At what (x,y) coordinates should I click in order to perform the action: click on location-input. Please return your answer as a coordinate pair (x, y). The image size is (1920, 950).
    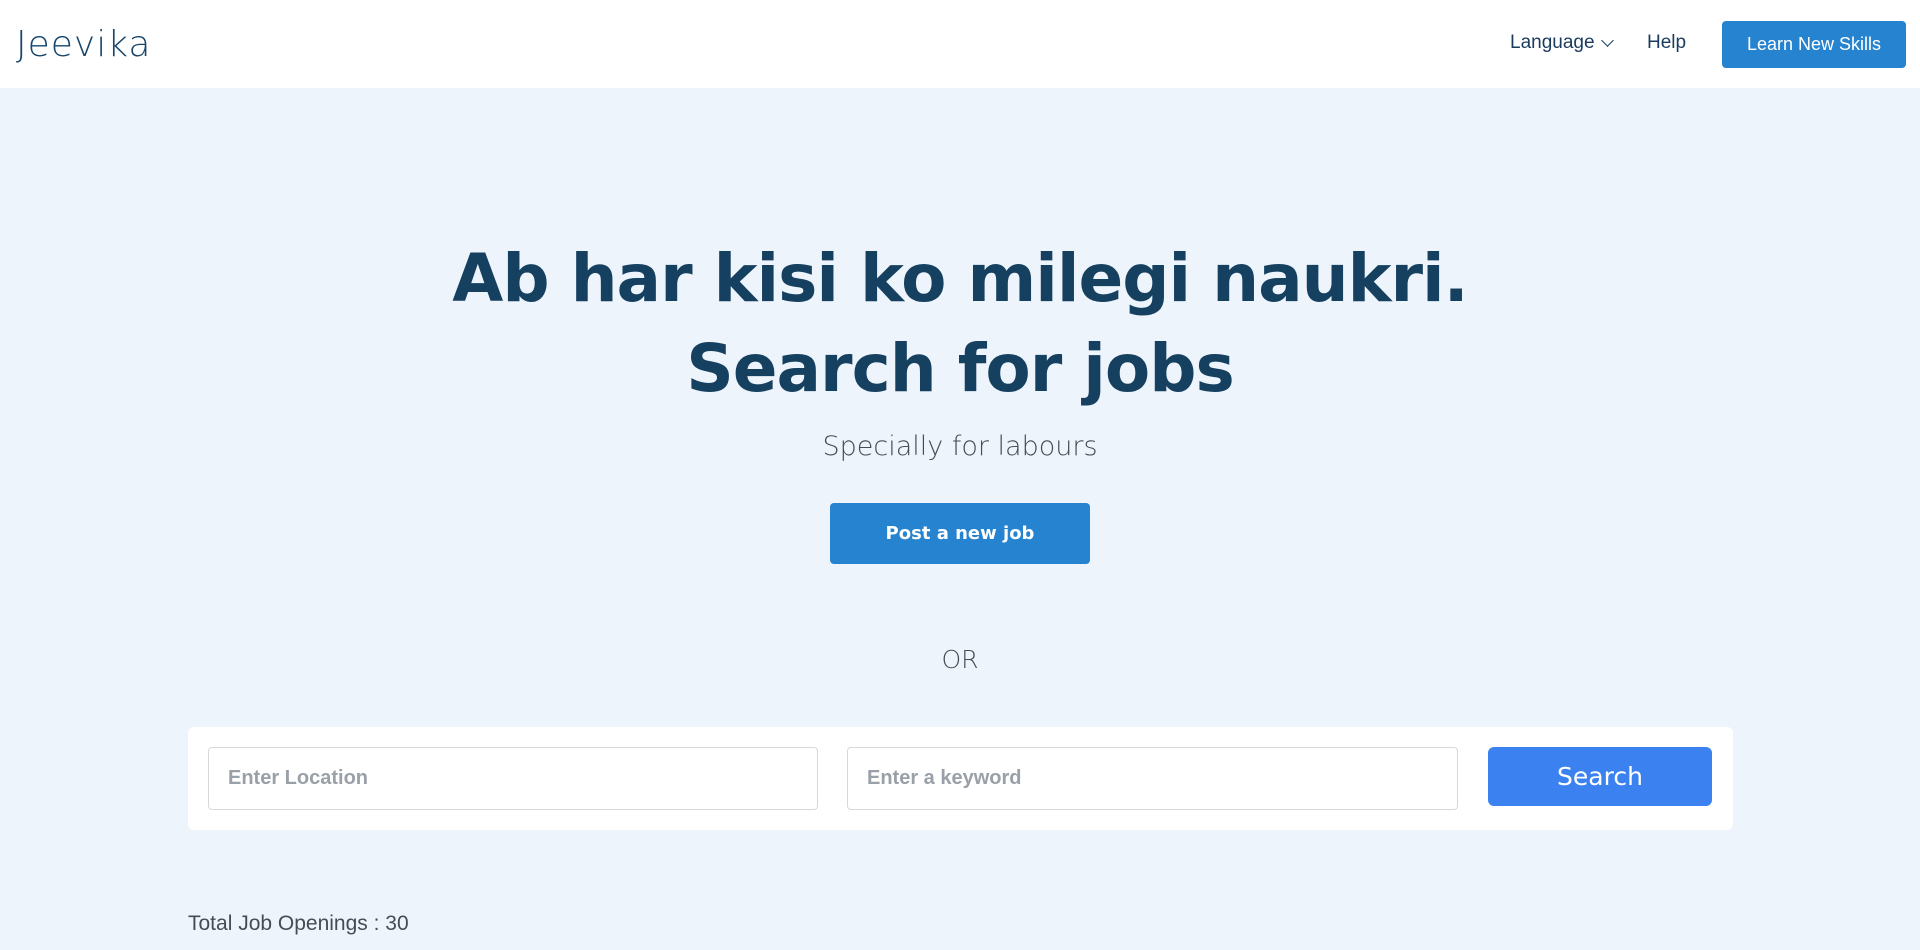
    Looking at the image, I should click on (513, 778).